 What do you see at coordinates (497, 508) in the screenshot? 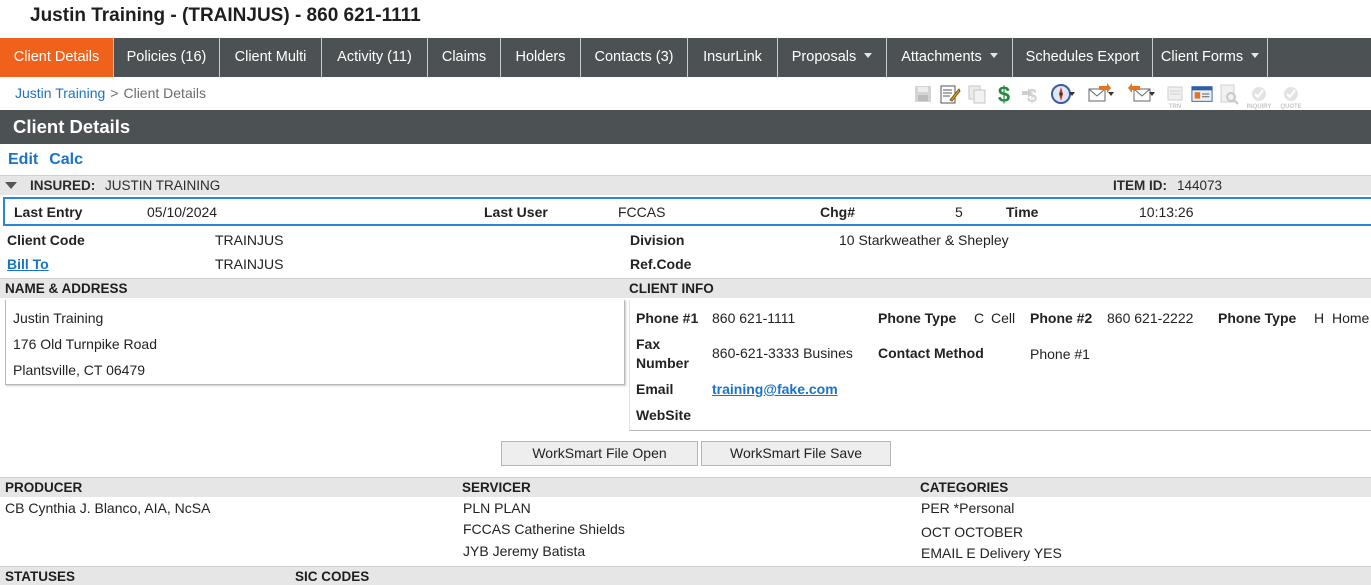
I see `servicer-item: PLN PLAN` at bounding box center [497, 508].